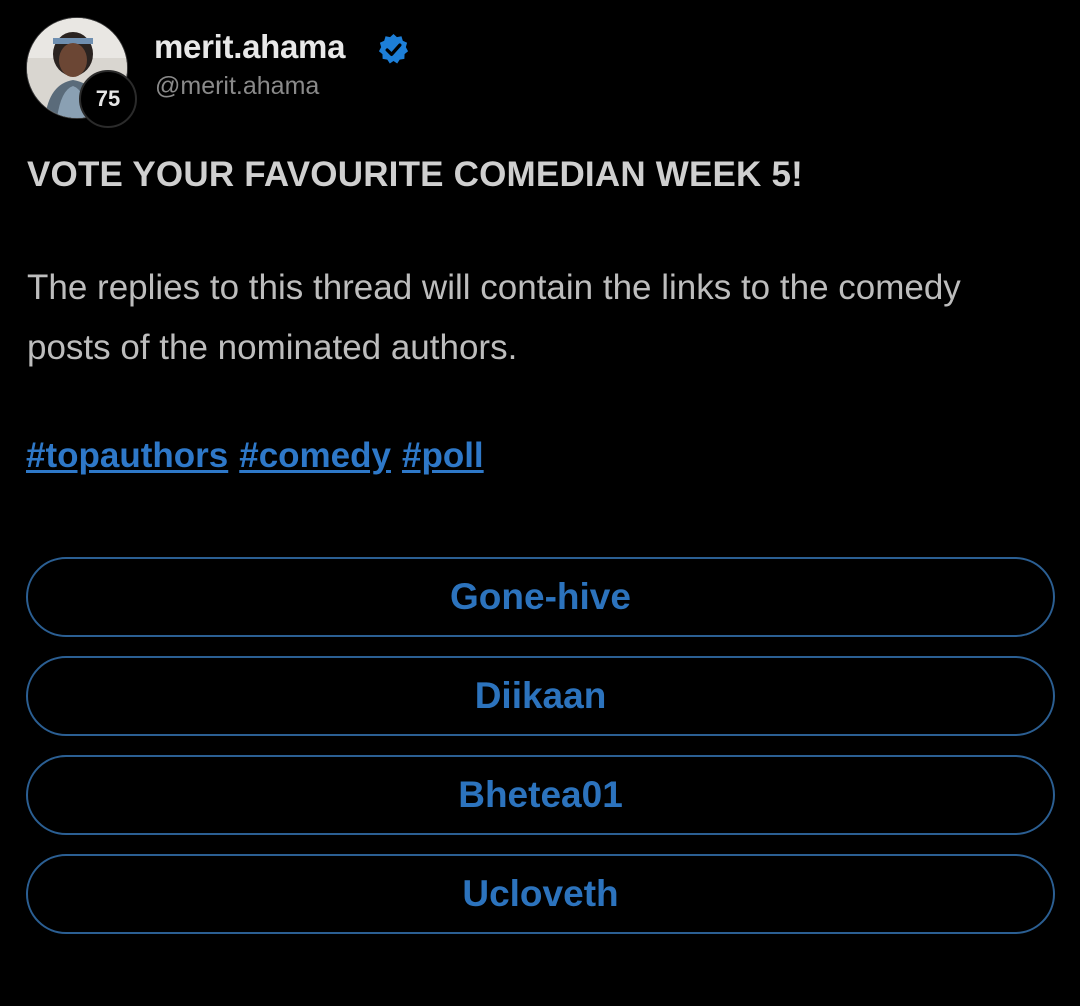 This screenshot has height=1006, width=1080. Describe the element at coordinates (127, 456) in the screenshot. I see `tag-topauthors: #topauthors` at that location.